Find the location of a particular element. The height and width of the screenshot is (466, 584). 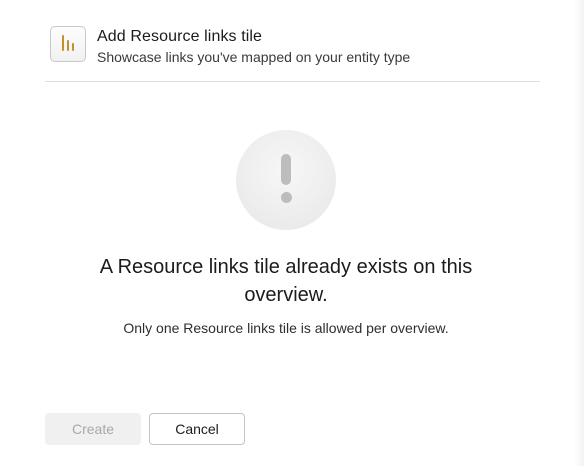

dialog-title: Add Resource links tile is located at coordinates (180, 36).